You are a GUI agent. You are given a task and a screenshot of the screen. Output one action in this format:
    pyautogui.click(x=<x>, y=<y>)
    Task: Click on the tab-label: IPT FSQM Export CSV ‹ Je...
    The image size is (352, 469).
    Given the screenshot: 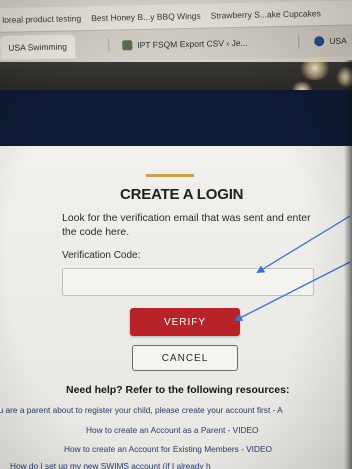 What is the action you would take?
    pyautogui.click(x=192, y=44)
    